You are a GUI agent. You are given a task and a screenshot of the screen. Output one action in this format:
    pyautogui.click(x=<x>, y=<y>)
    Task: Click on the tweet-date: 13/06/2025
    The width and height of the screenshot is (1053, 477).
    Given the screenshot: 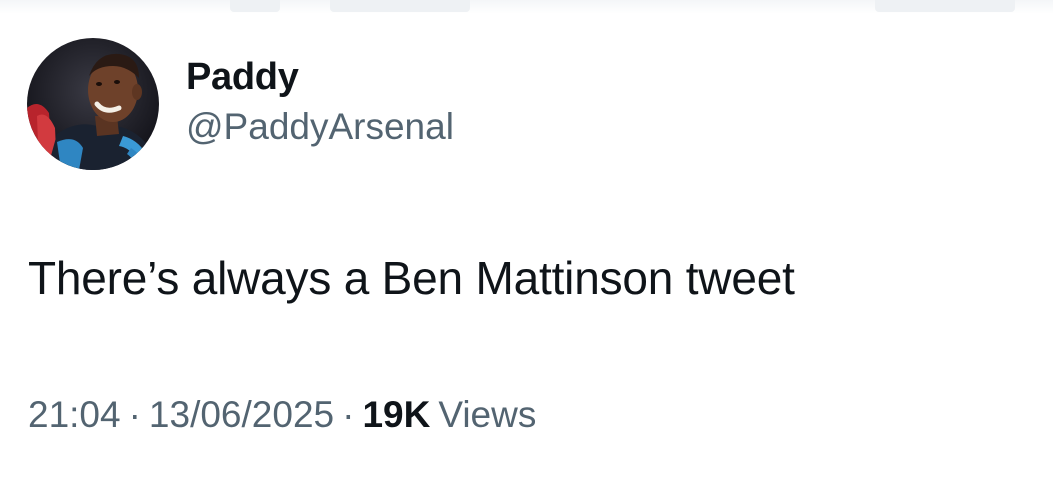 What is the action you would take?
    pyautogui.click(x=241, y=414)
    